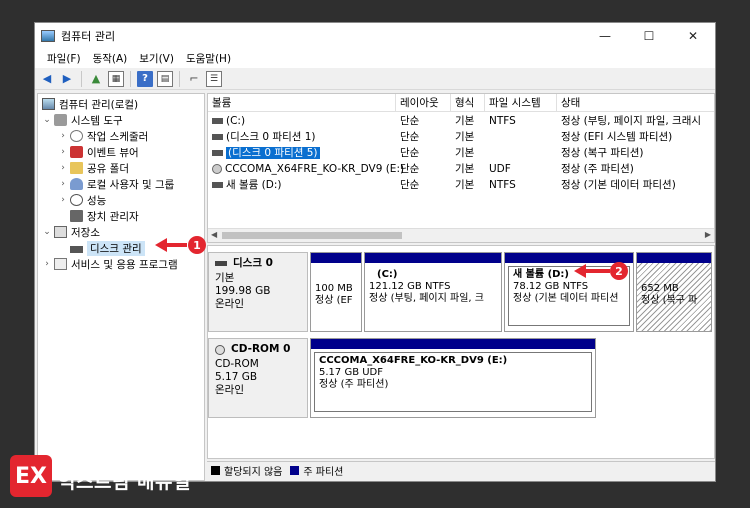 The height and width of the screenshot is (508, 750). I want to click on tree-item-task-scheduler: › 작업 스케줄러, so click(103, 136).